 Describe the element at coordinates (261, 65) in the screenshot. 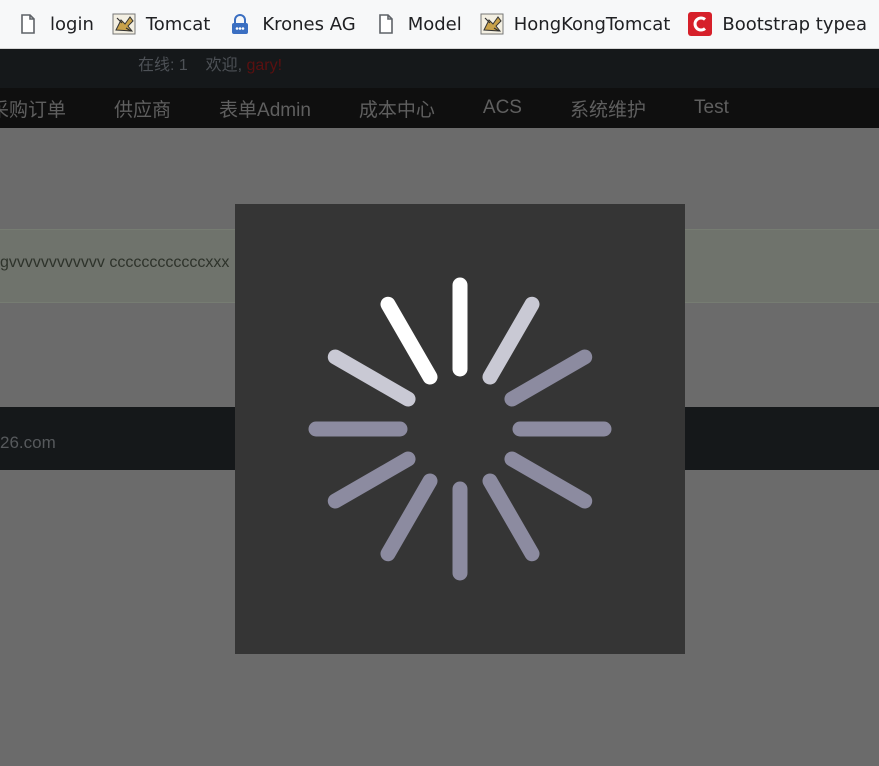

I see `username-link: gary` at that location.